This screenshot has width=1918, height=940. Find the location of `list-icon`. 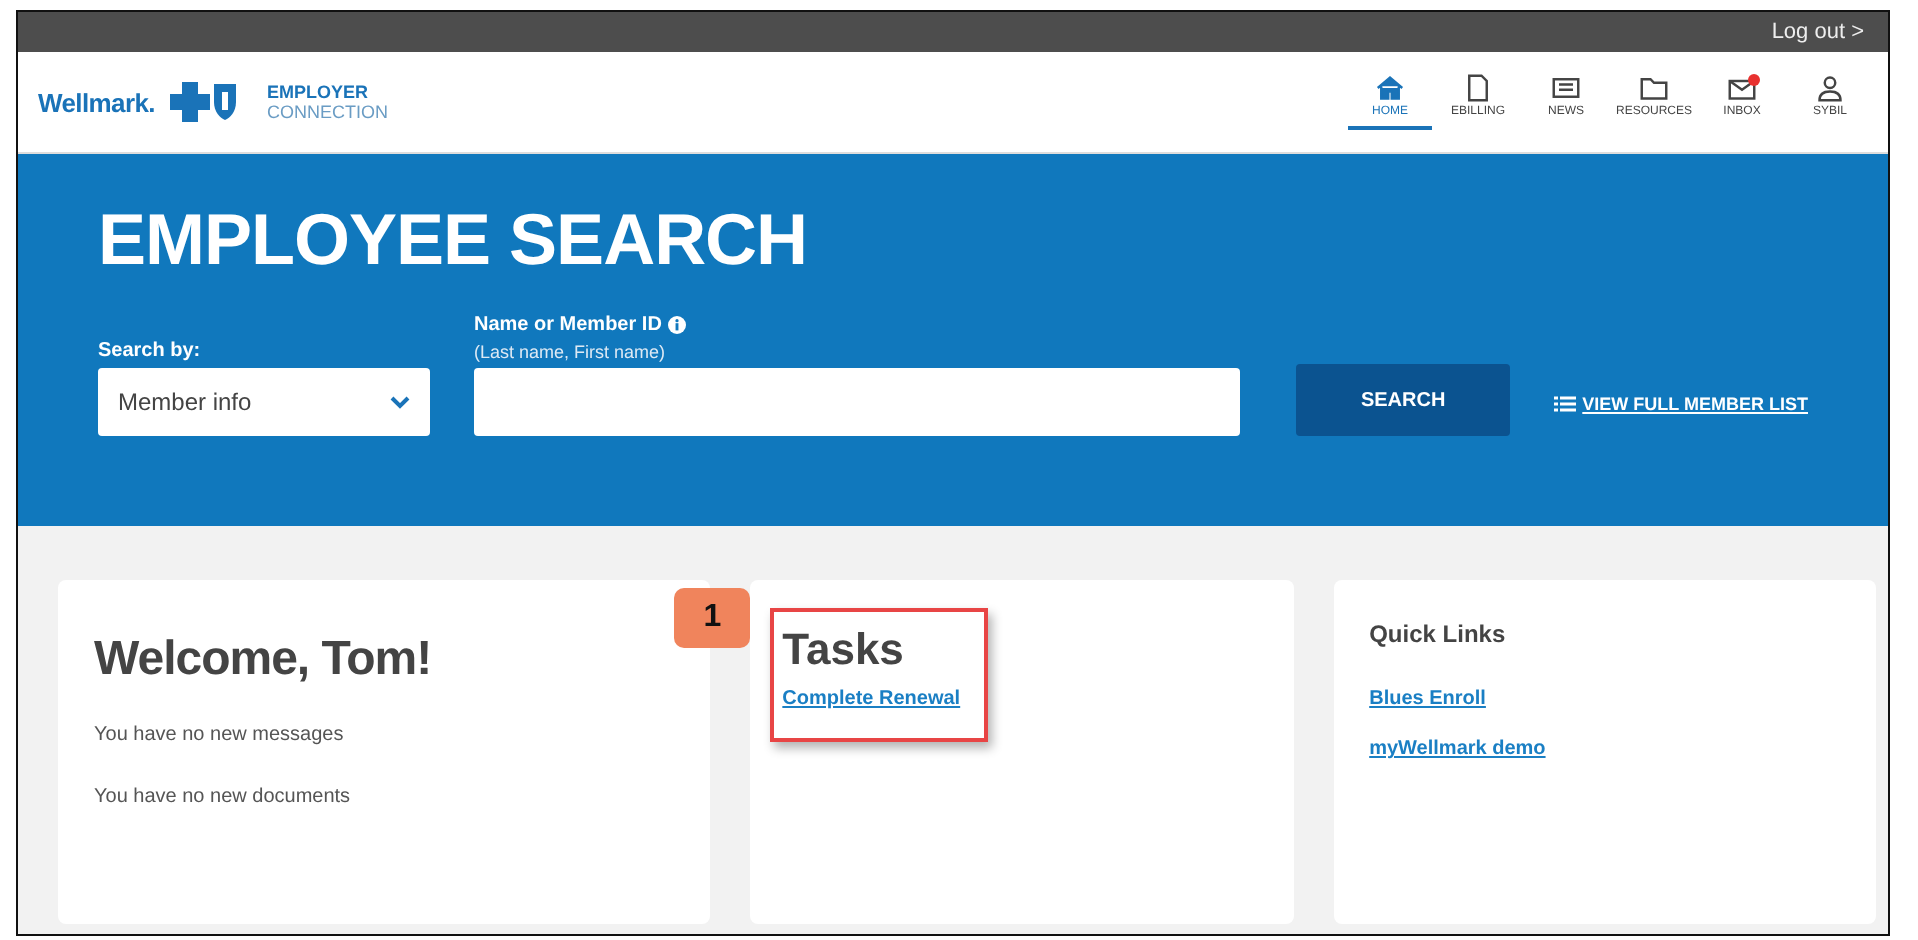

list-icon is located at coordinates (1565, 404).